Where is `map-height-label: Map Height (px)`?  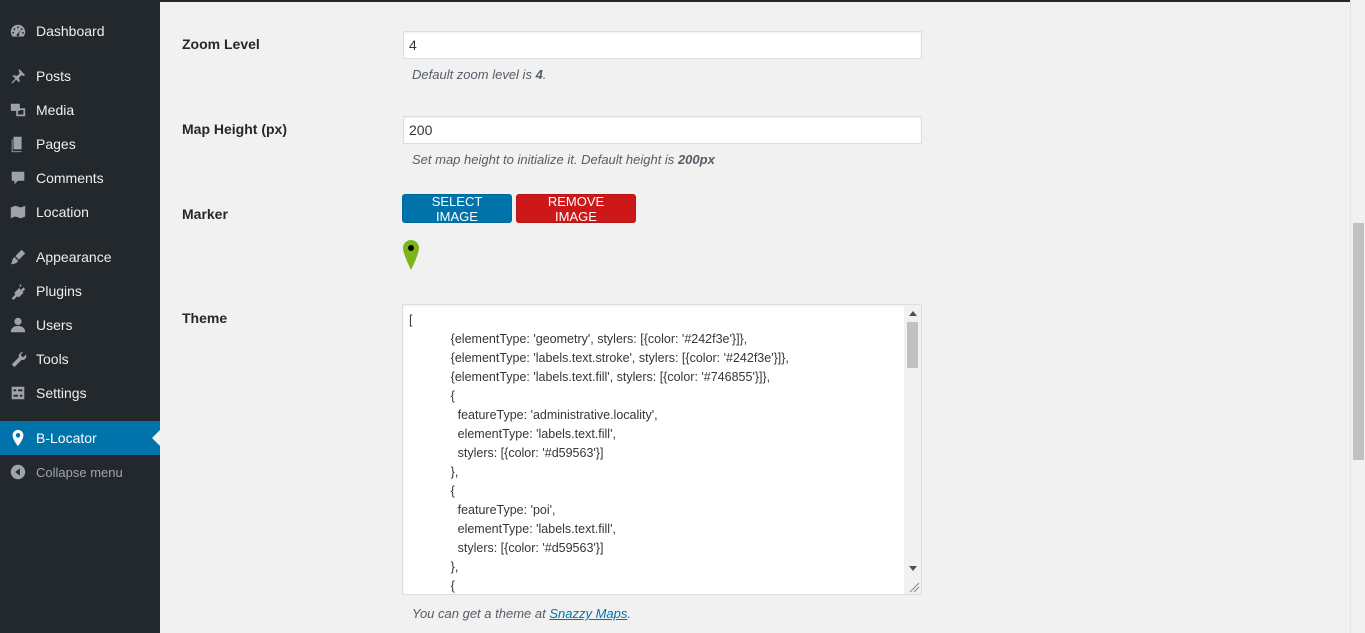 map-height-label: Map Height (px) is located at coordinates (234, 129).